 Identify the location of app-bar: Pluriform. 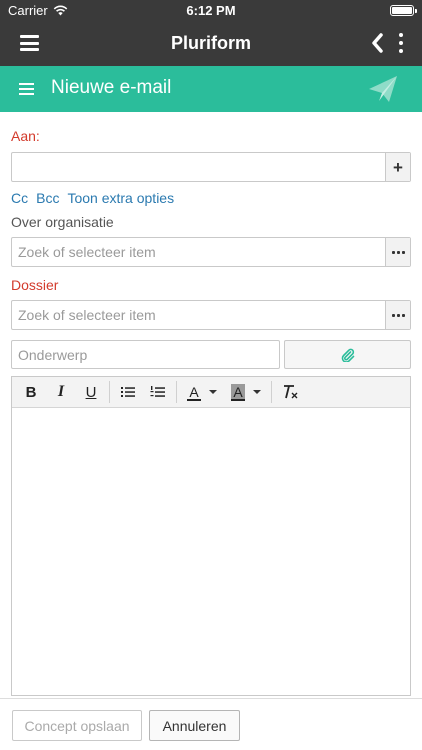
(211, 44).